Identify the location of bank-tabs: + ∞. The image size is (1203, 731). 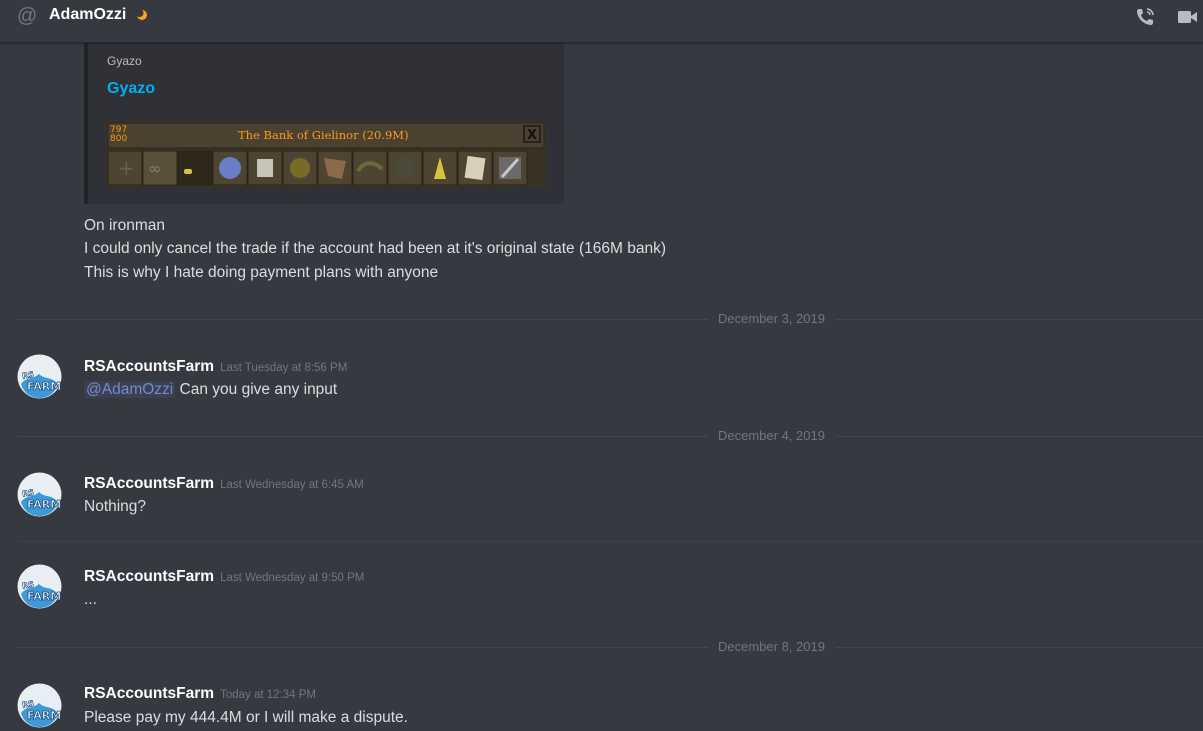
(317, 168).